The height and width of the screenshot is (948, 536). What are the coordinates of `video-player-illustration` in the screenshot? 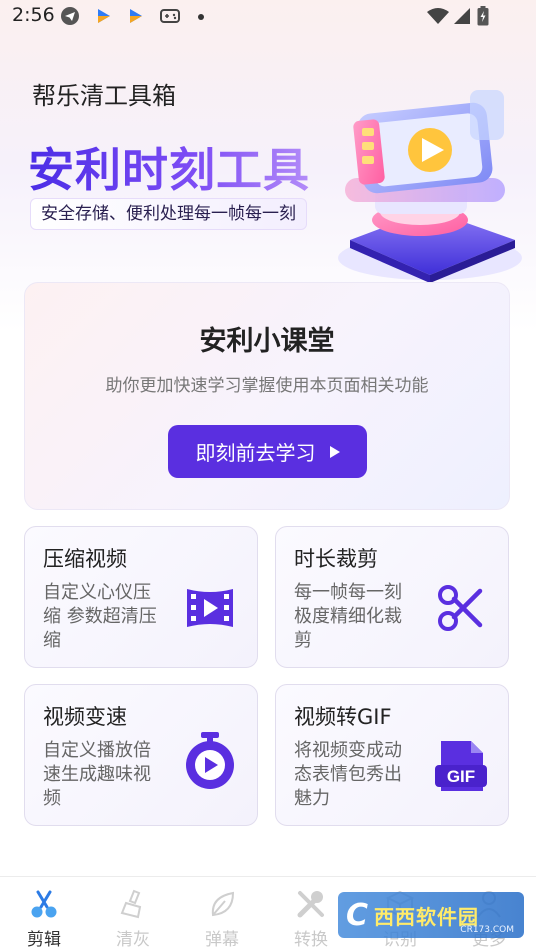 It's located at (425, 182).